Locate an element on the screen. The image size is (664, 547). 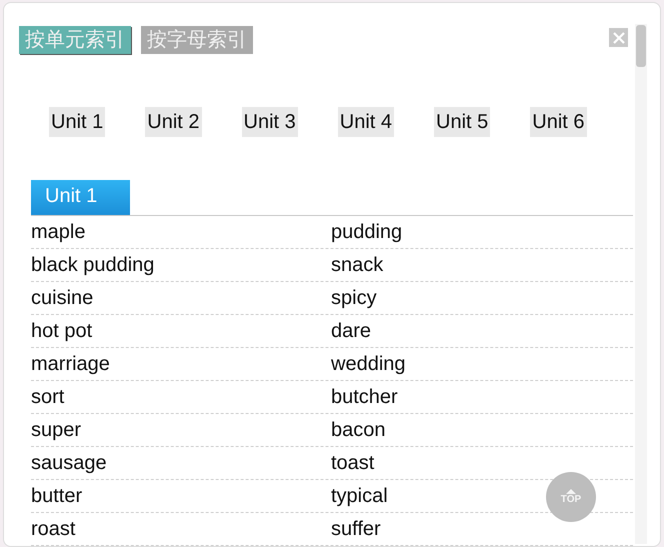
word-item: super is located at coordinates (56, 430).